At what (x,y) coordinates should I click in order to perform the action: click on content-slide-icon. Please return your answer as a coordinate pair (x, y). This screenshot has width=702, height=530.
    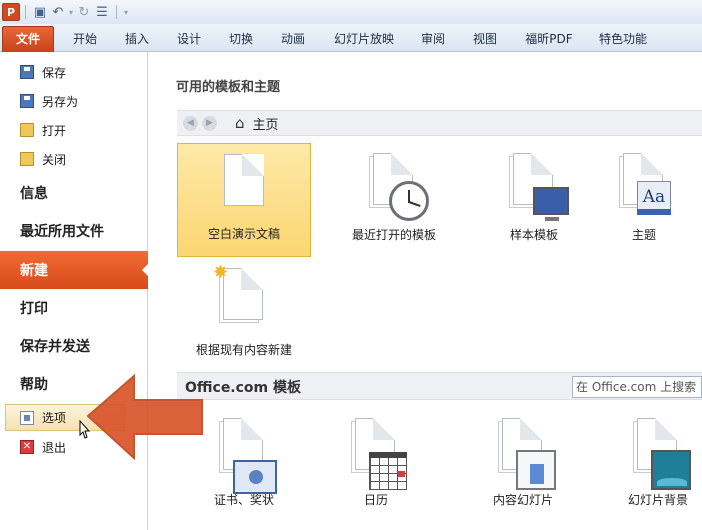
    Looking at the image, I should click on (536, 470).